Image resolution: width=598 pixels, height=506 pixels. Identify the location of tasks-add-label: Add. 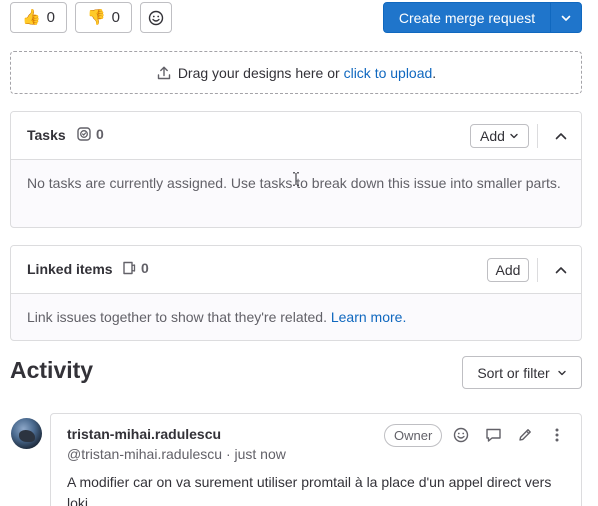
(492, 136).